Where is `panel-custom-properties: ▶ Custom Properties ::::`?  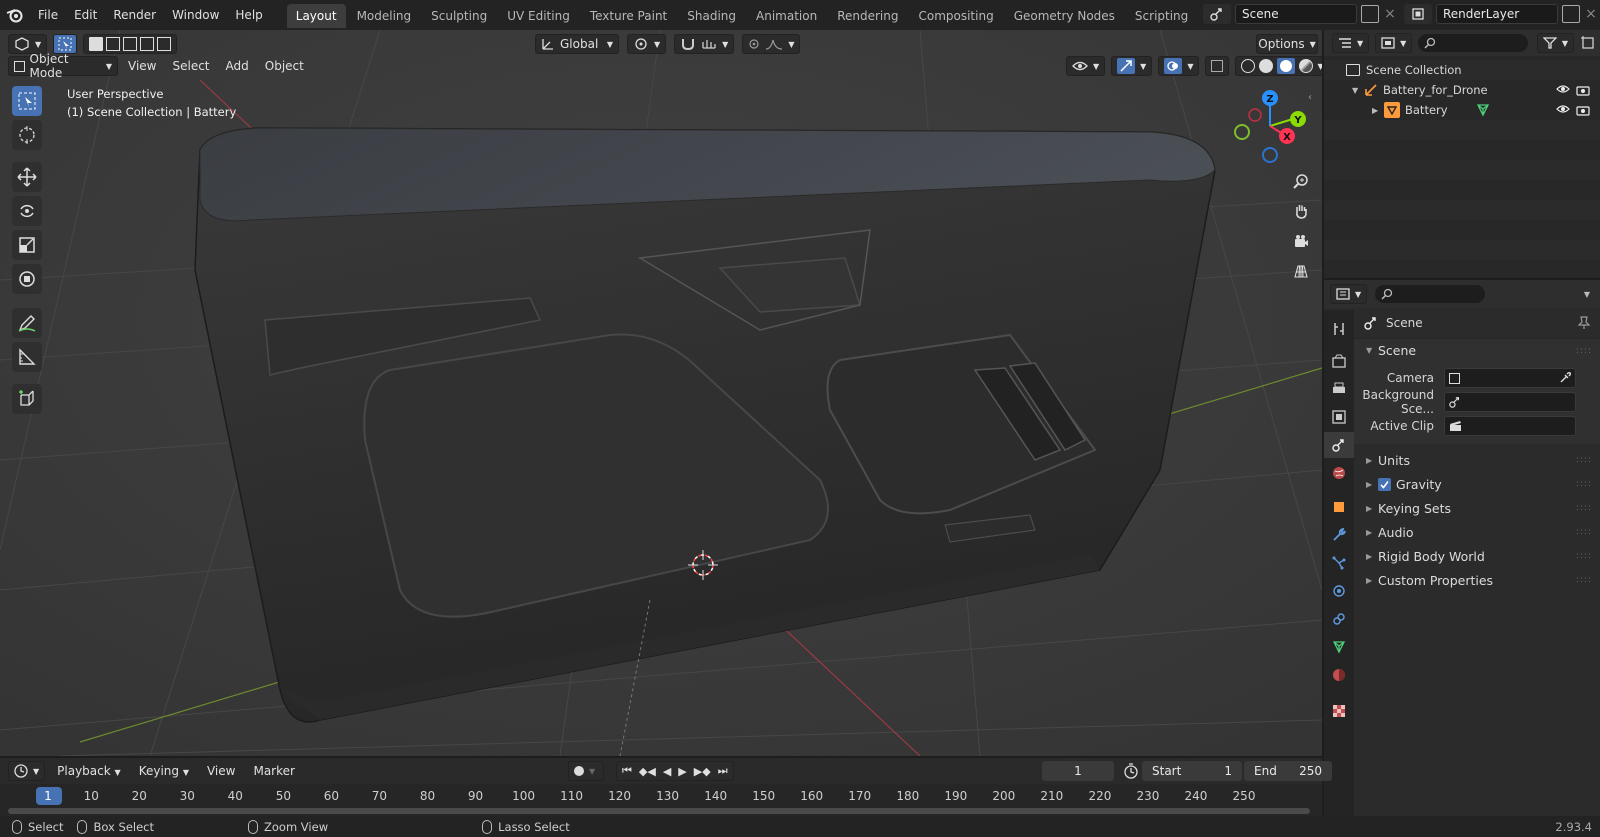 panel-custom-properties: ▶ Custom Properties :::: is located at coordinates (1477, 580).